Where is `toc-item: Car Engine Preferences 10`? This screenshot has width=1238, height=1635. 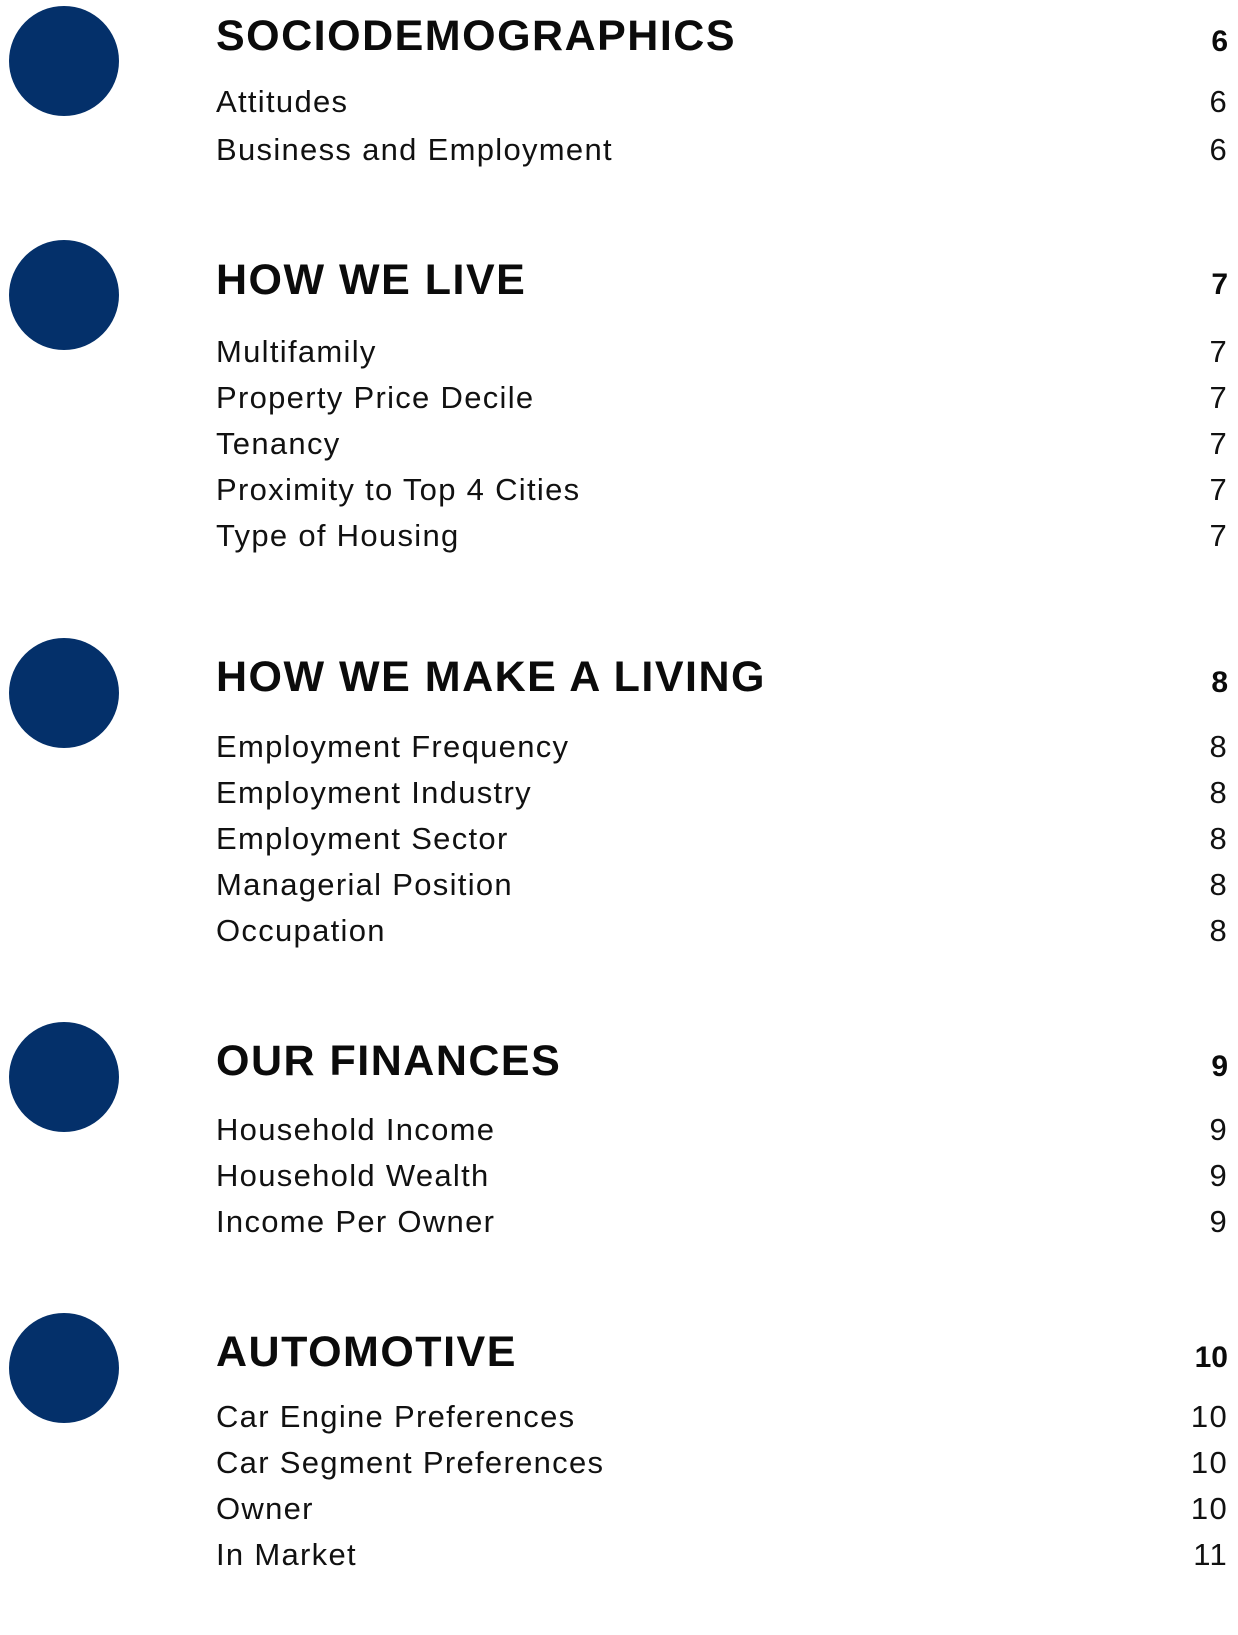
toc-item: Car Engine Preferences 10 is located at coordinates (722, 1417).